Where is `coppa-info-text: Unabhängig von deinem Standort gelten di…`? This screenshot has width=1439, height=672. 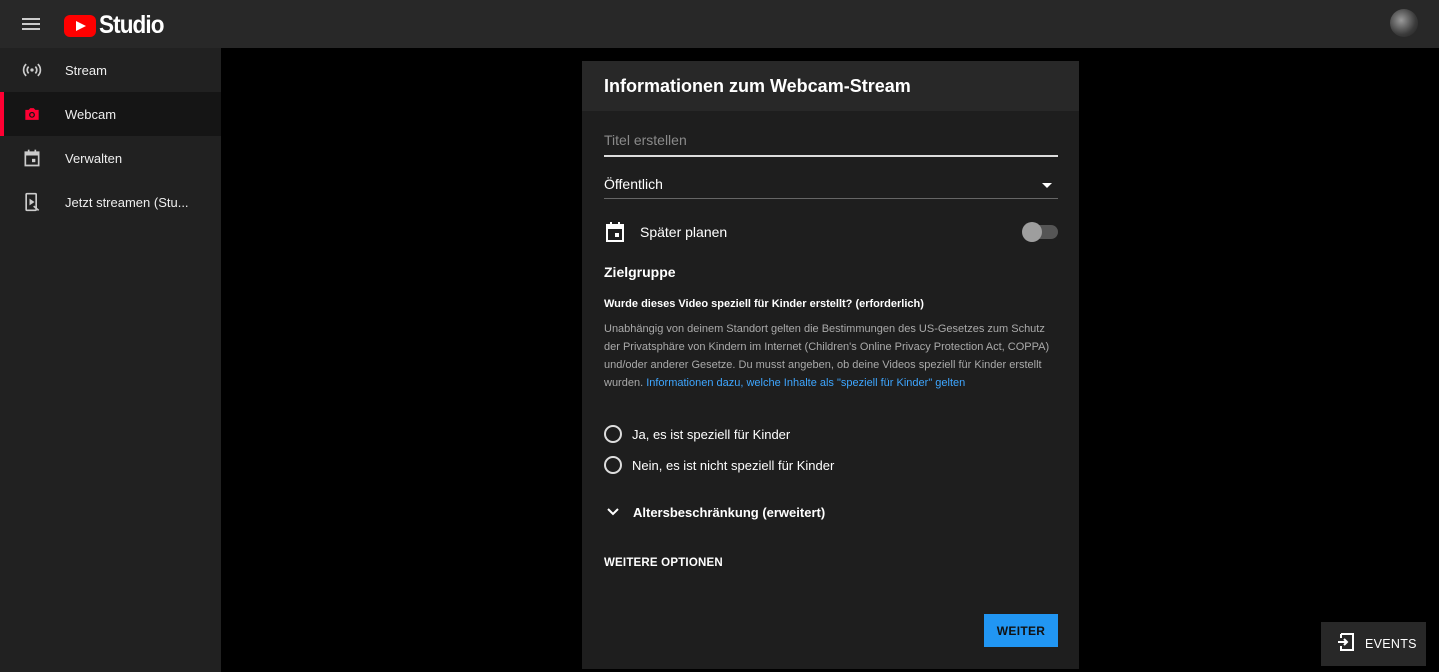
coppa-info-text: Unabhängig von deinem Standort gelten di… is located at coordinates (832, 356).